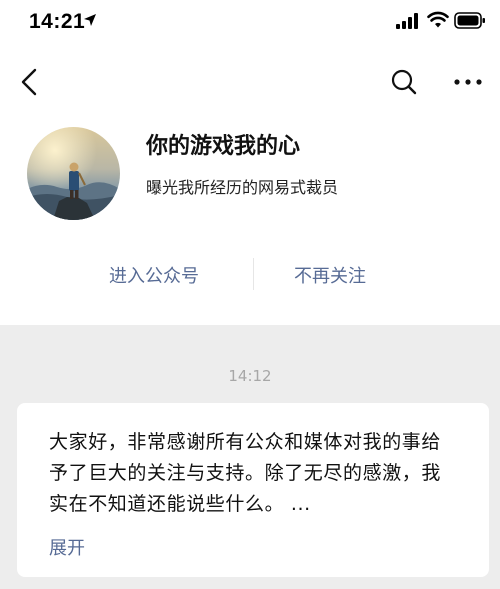 This screenshot has height=589, width=500. What do you see at coordinates (469, 20) in the screenshot?
I see `battery-icon` at bounding box center [469, 20].